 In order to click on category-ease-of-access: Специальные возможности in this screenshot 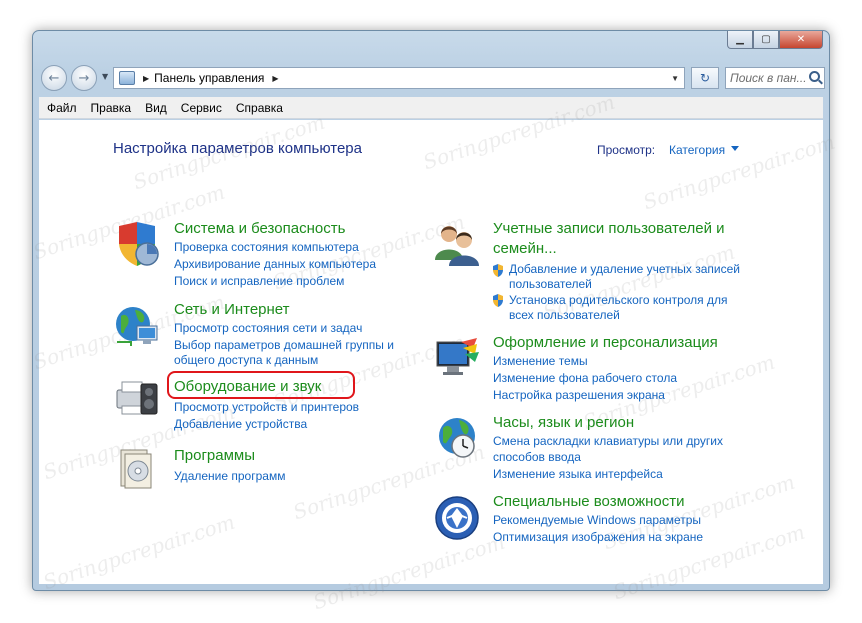, I will do `click(589, 501)`.